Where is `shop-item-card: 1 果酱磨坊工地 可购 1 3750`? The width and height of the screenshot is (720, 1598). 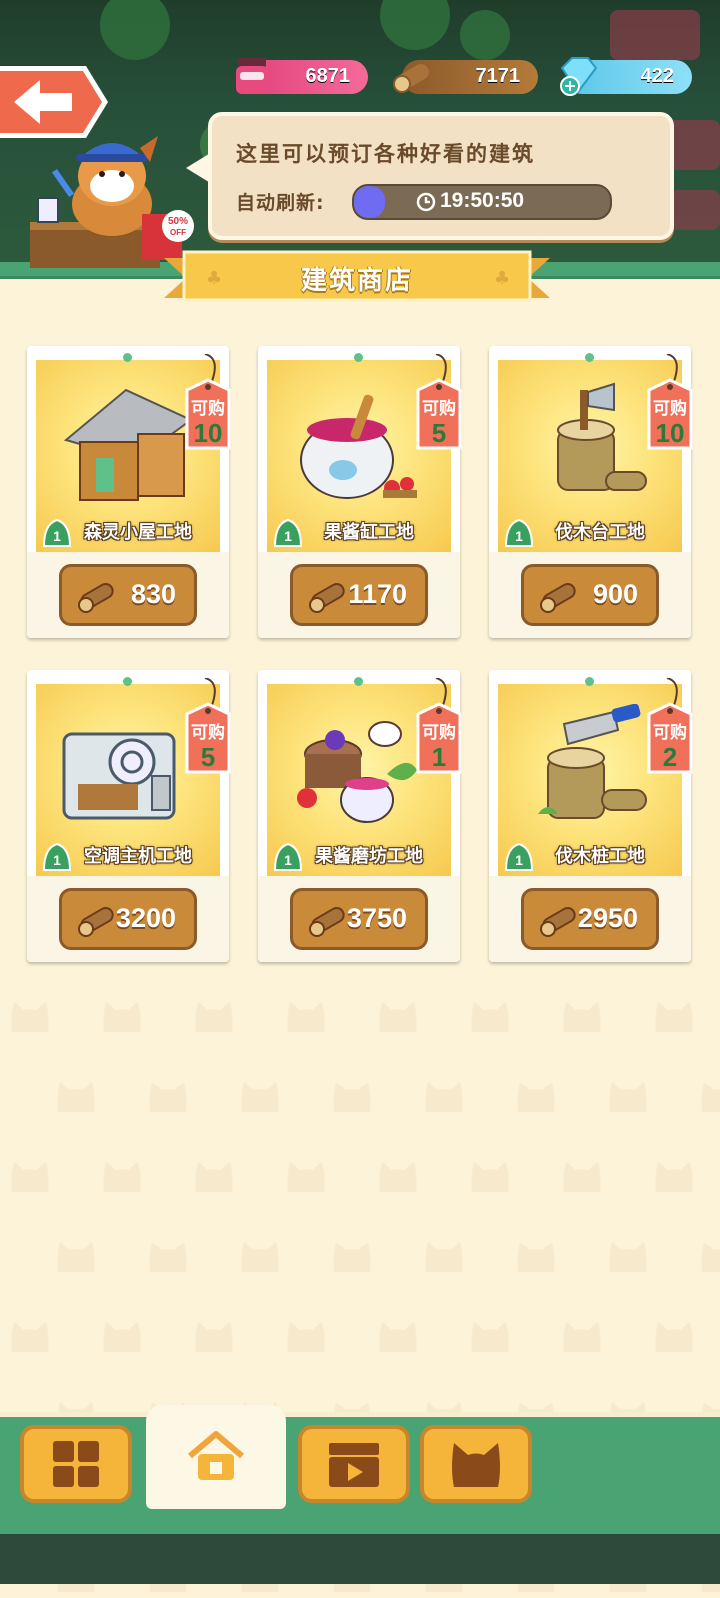
shop-item-card: 1 果酱磨坊工地 可购 1 3750 is located at coordinates (360, 816).